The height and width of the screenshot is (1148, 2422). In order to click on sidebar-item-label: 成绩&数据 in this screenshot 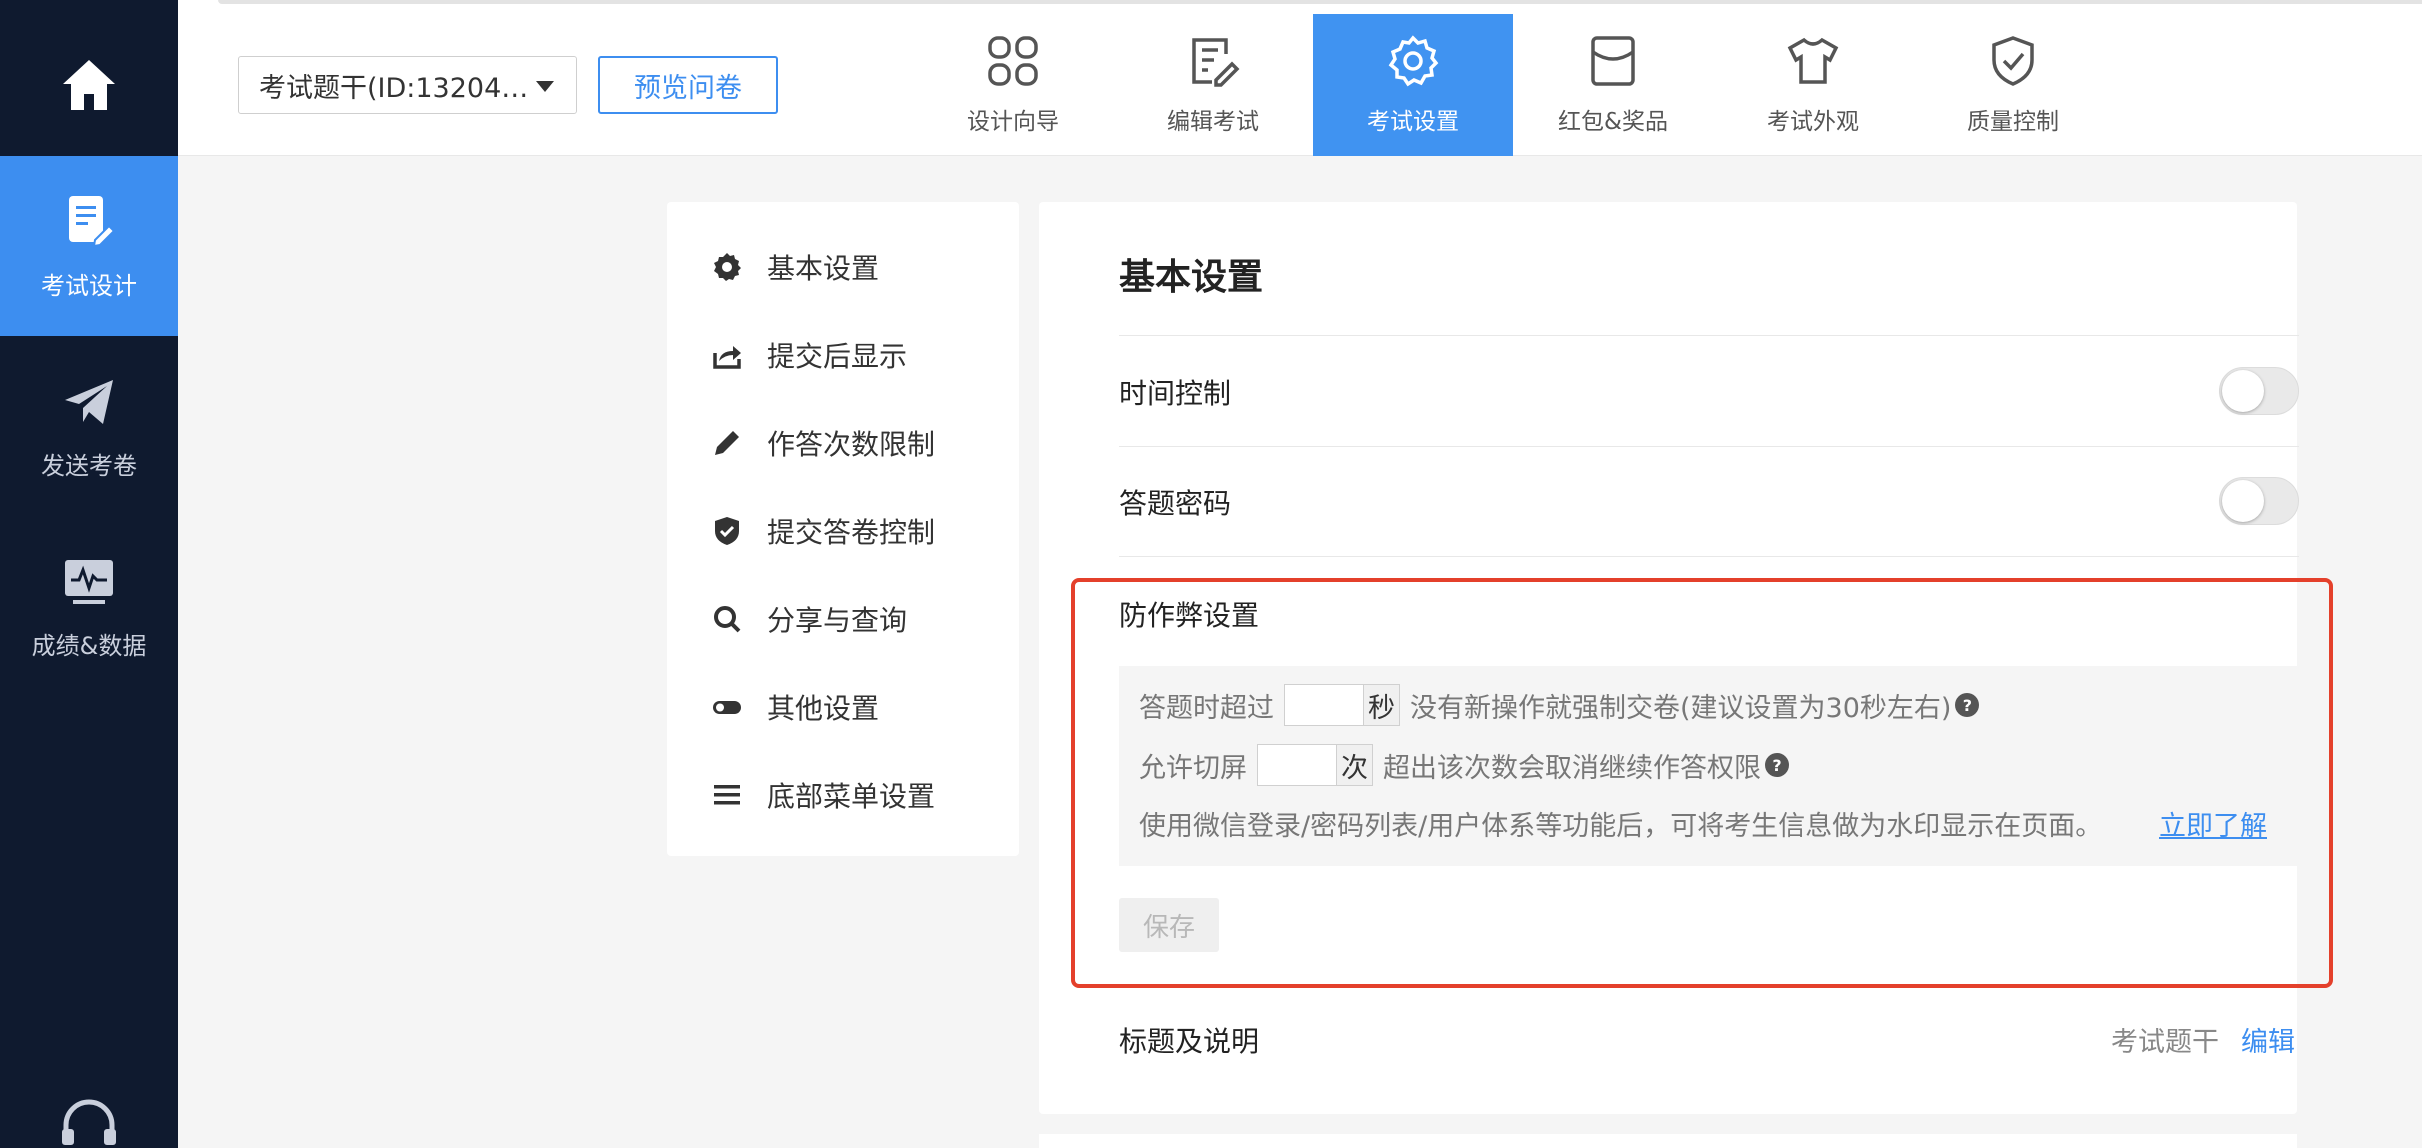, I will do `click(89, 645)`.